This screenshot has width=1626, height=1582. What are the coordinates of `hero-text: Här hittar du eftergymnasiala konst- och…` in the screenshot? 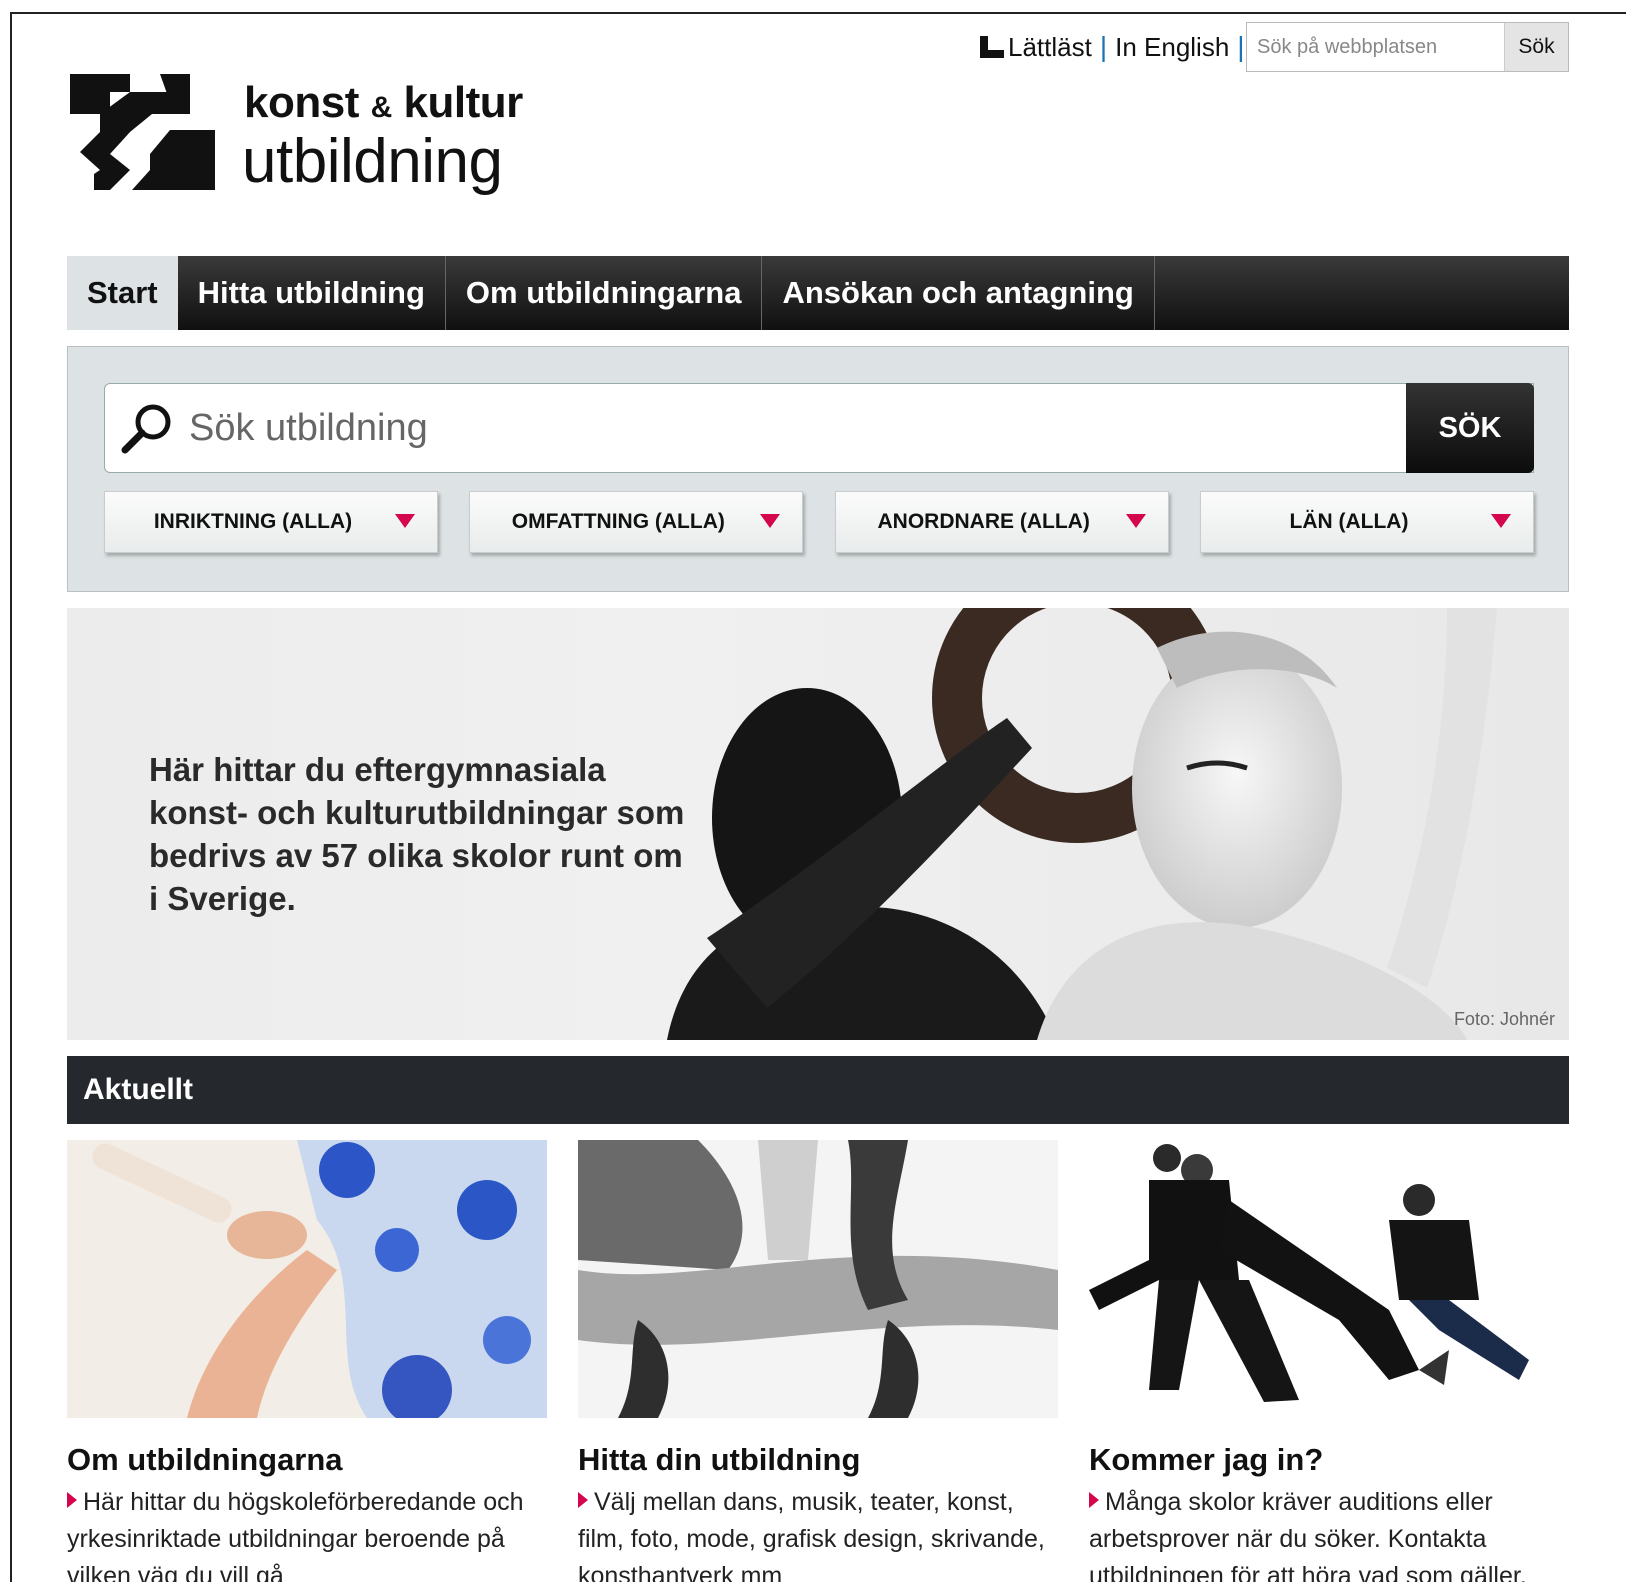 It's located at (417, 834).